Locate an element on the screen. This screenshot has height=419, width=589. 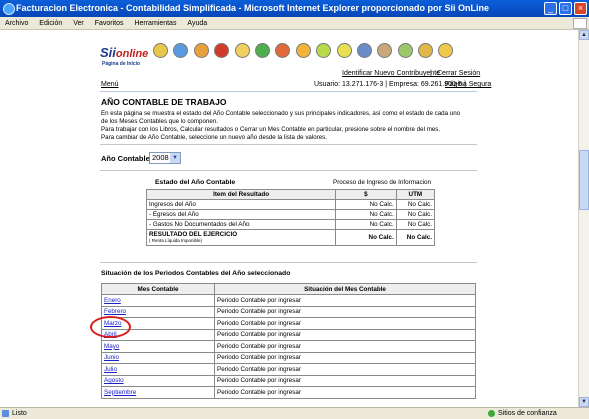
logo-online-text: online is located at coordinates (132, 54).